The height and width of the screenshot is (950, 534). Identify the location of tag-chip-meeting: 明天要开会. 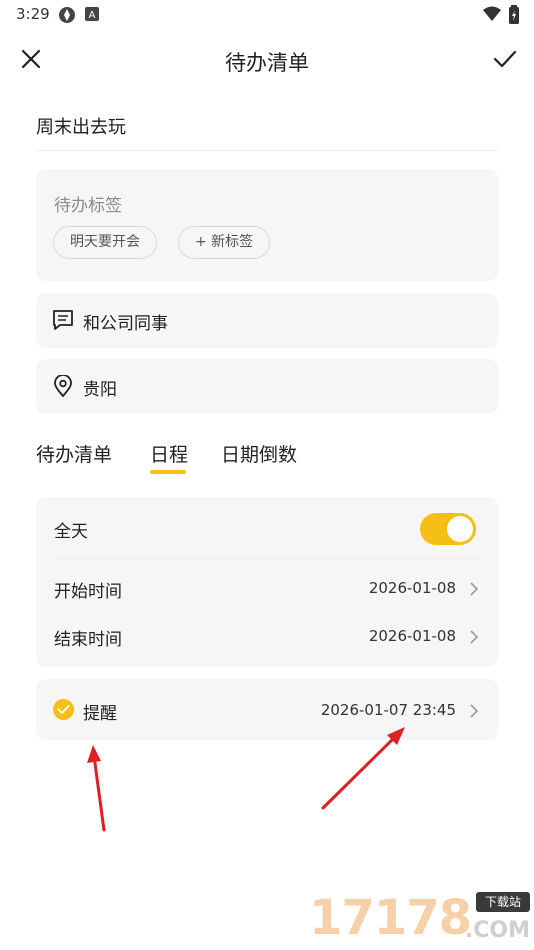
(105, 242).